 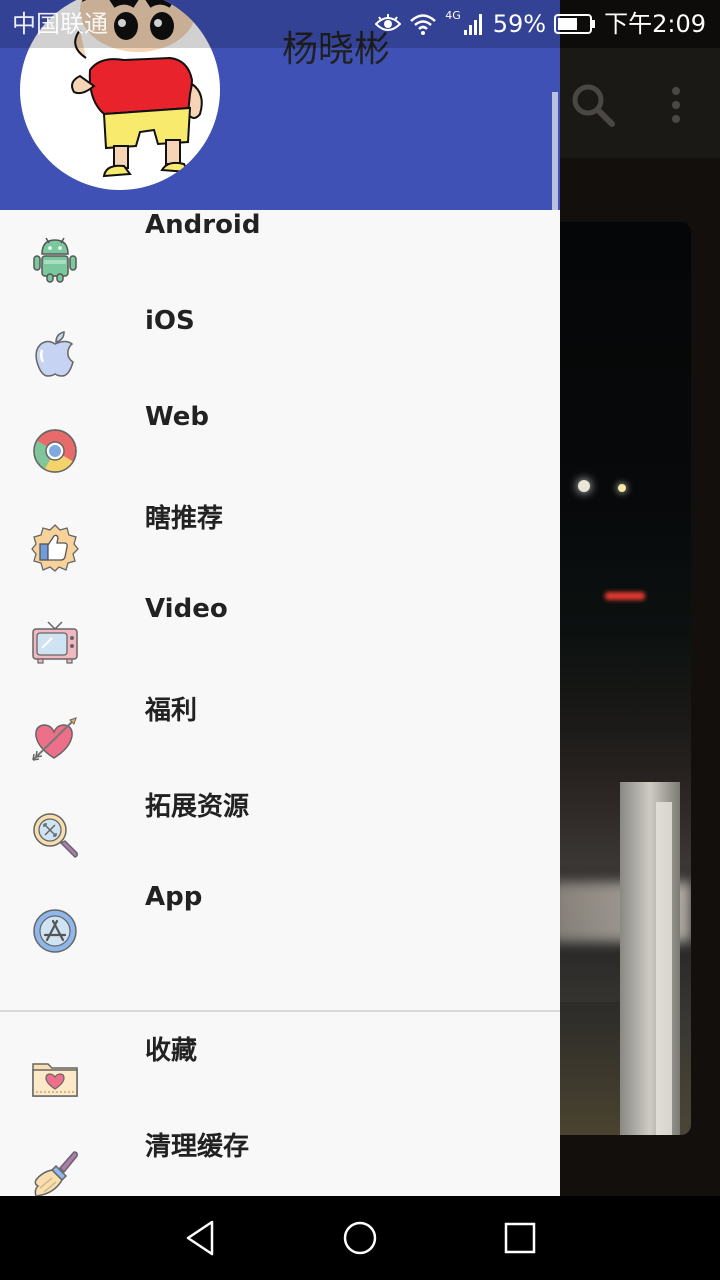 What do you see at coordinates (280, 738) in the screenshot?
I see `menu-item-welfare: 福利` at bounding box center [280, 738].